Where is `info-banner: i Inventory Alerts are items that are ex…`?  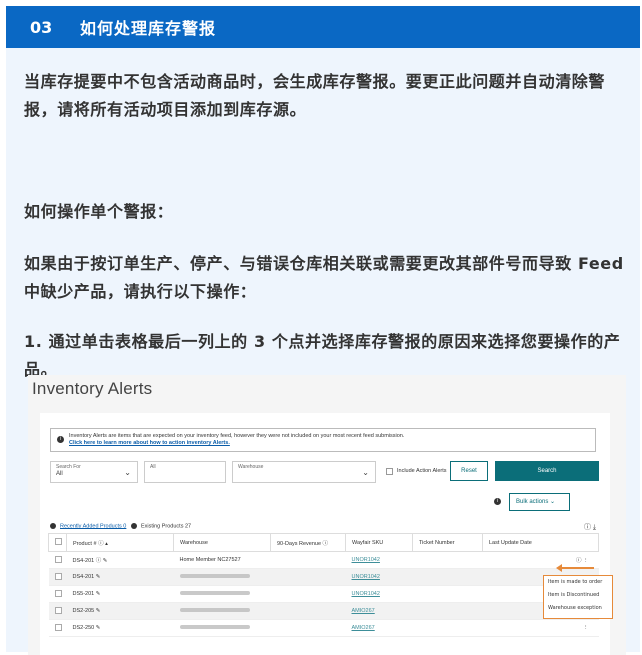
info-banner: i Inventory Alerts are items that are ex… is located at coordinates (323, 440).